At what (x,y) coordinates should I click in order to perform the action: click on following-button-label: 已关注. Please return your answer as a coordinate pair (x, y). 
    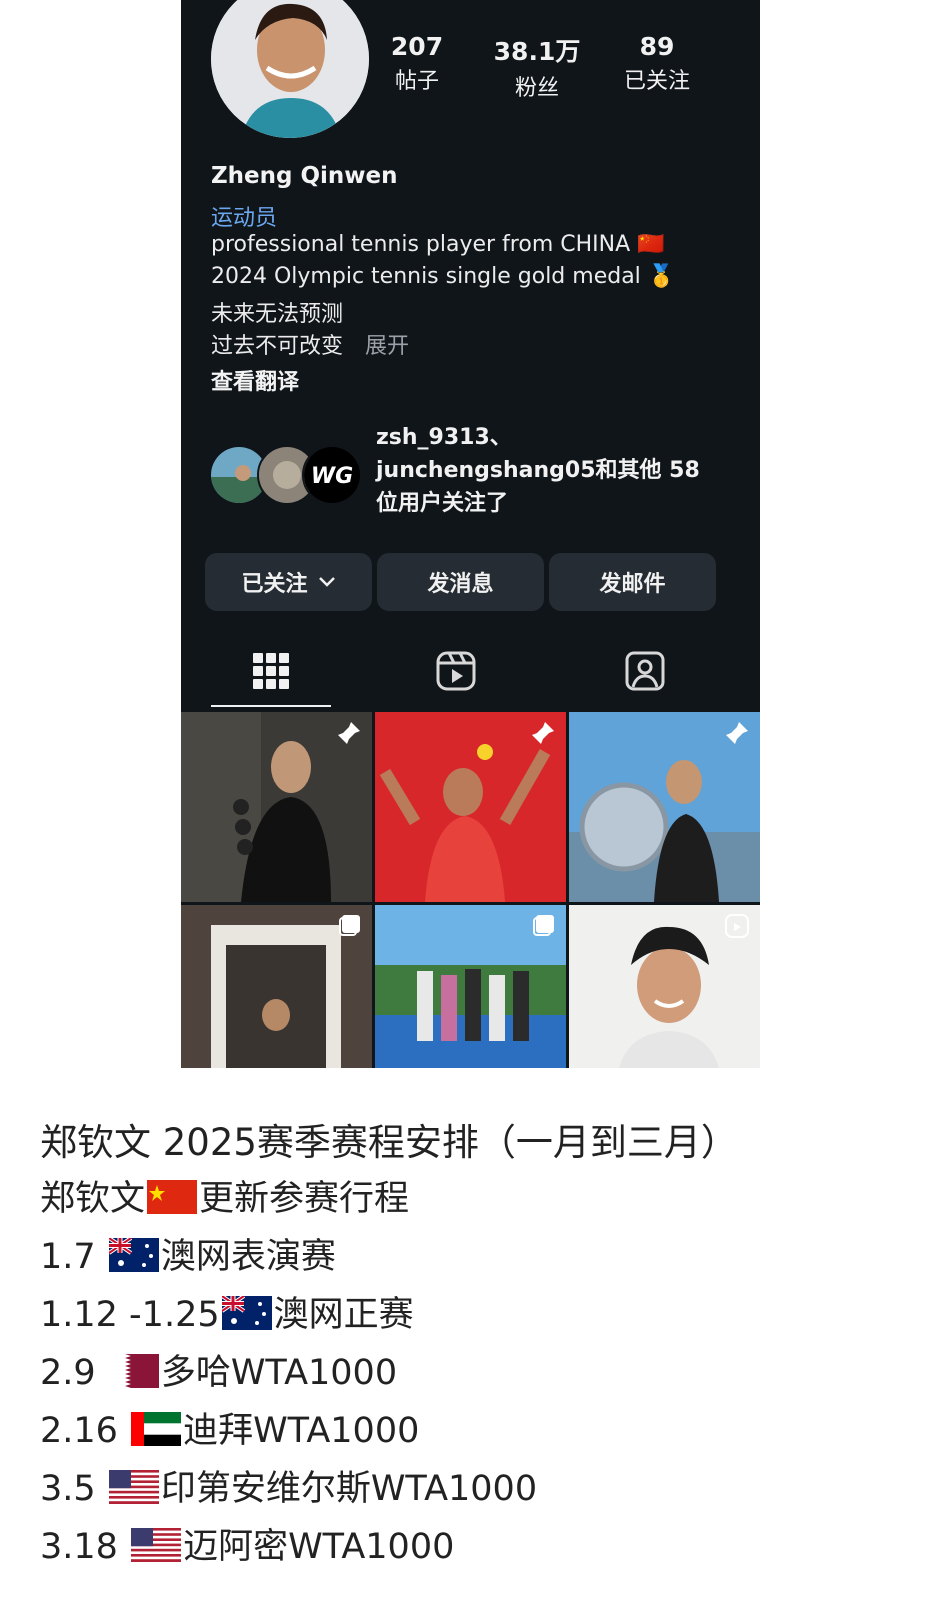
    Looking at the image, I should click on (274, 584).